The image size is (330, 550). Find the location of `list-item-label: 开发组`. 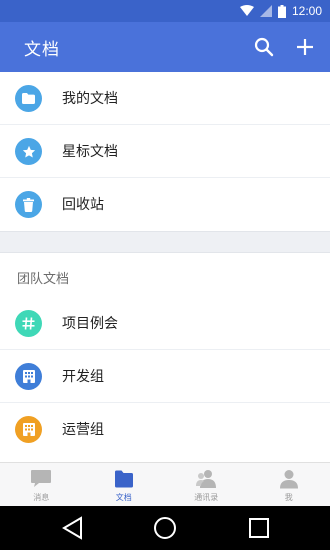

list-item-label: 开发组 is located at coordinates (83, 377).